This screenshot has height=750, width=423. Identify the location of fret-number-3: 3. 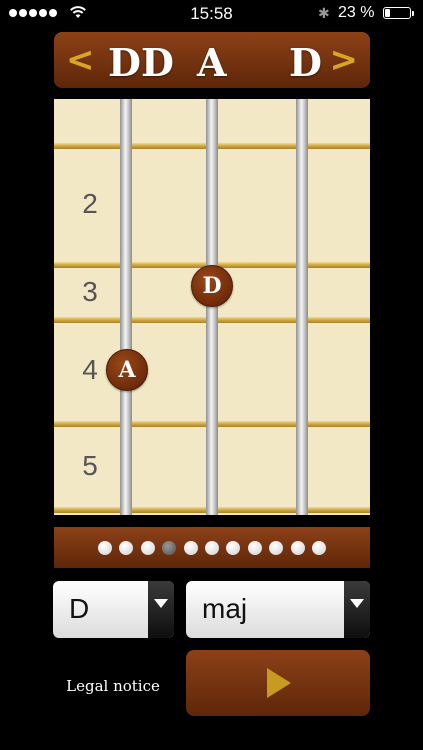
(90, 291).